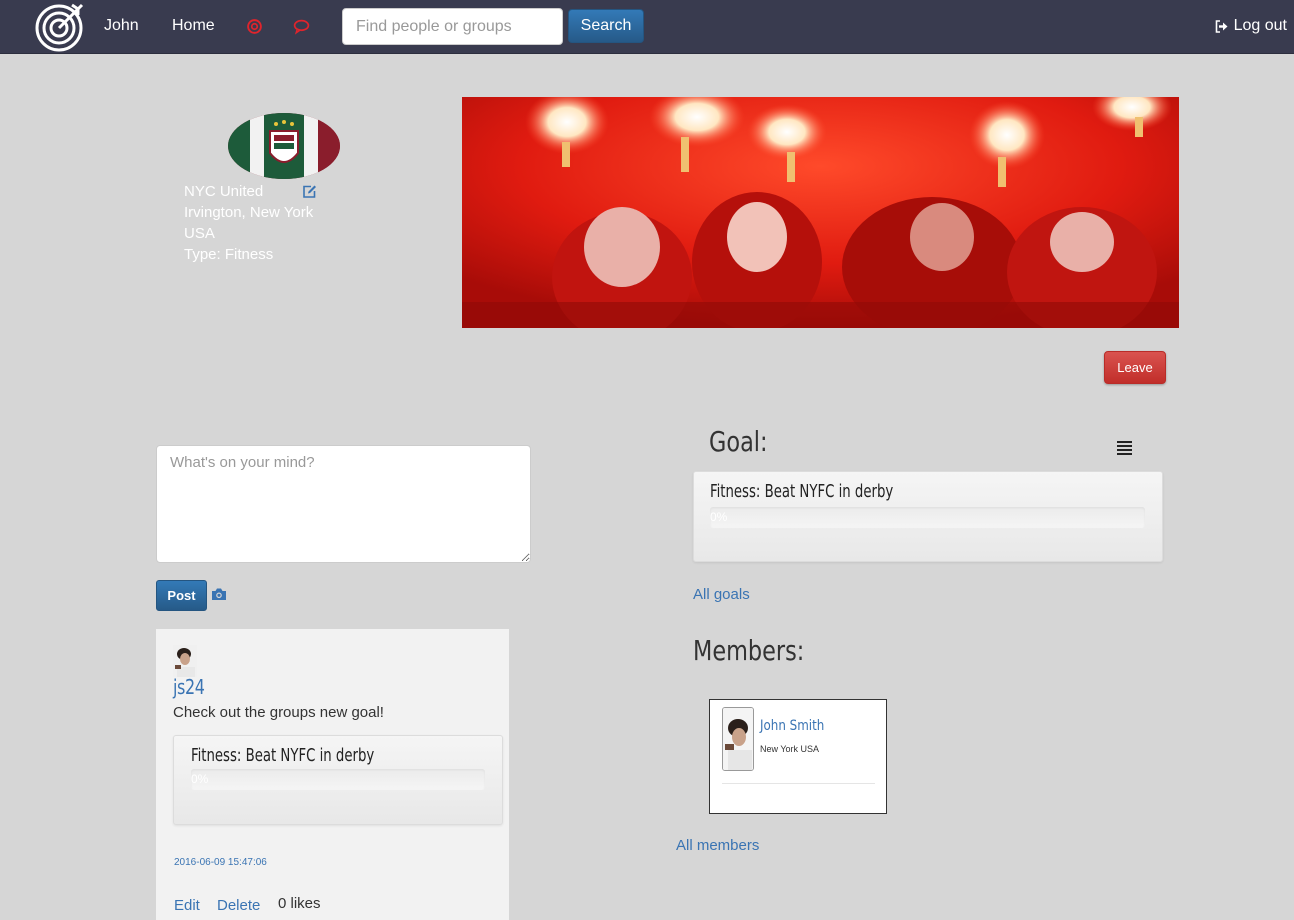  I want to click on goal-card-progress-label: 0%, so click(719, 517).